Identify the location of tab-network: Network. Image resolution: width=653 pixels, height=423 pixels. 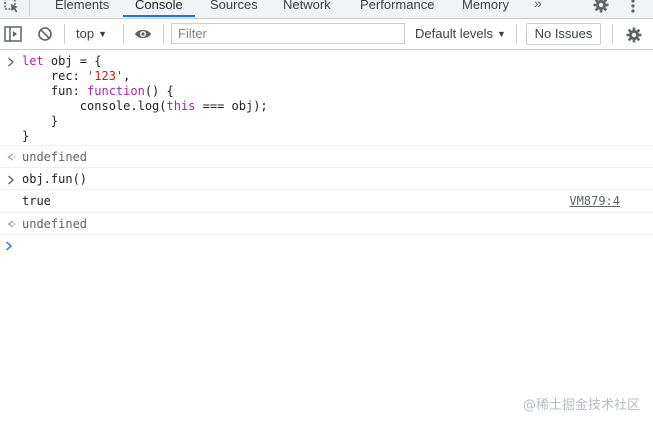
(307, 9).